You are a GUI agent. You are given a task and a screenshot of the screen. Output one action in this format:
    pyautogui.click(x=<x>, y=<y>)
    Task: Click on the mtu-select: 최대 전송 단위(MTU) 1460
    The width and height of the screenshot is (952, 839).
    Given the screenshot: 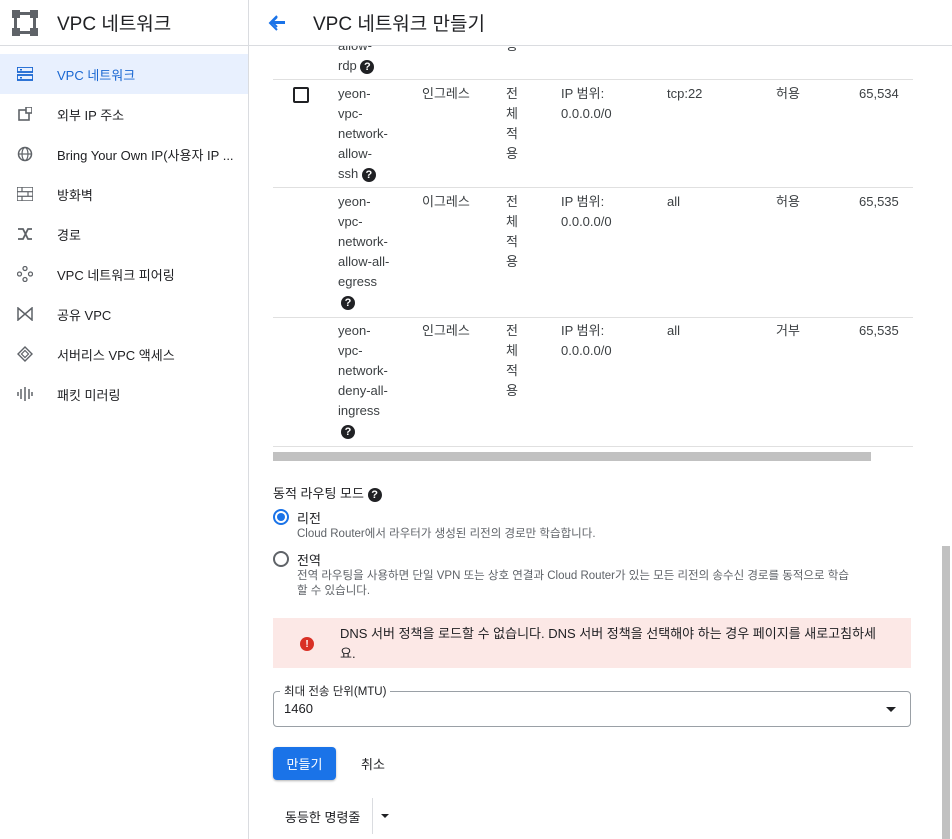 What is the action you would take?
    pyautogui.click(x=592, y=705)
    